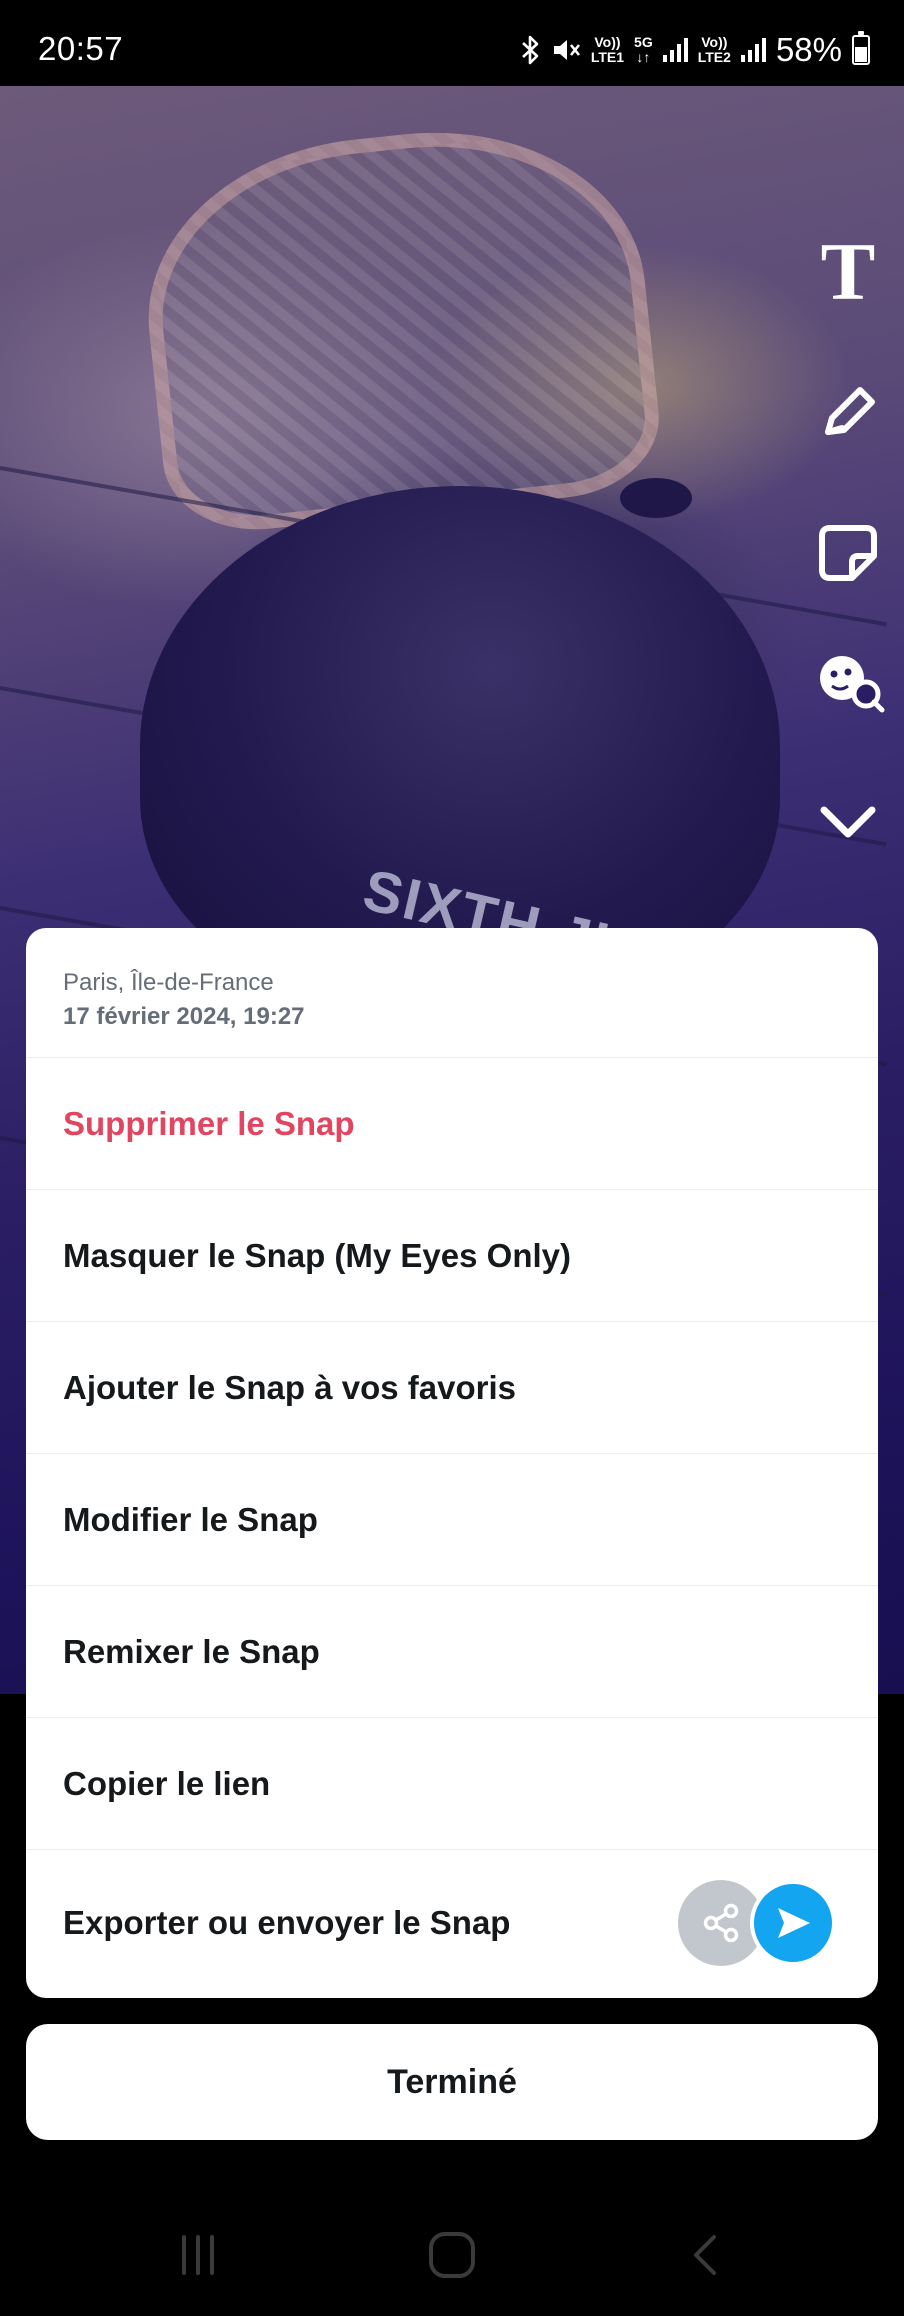 This screenshot has width=904, height=2316. I want to click on 5g-indicator: 5G ↓↑, so click(643, 49).